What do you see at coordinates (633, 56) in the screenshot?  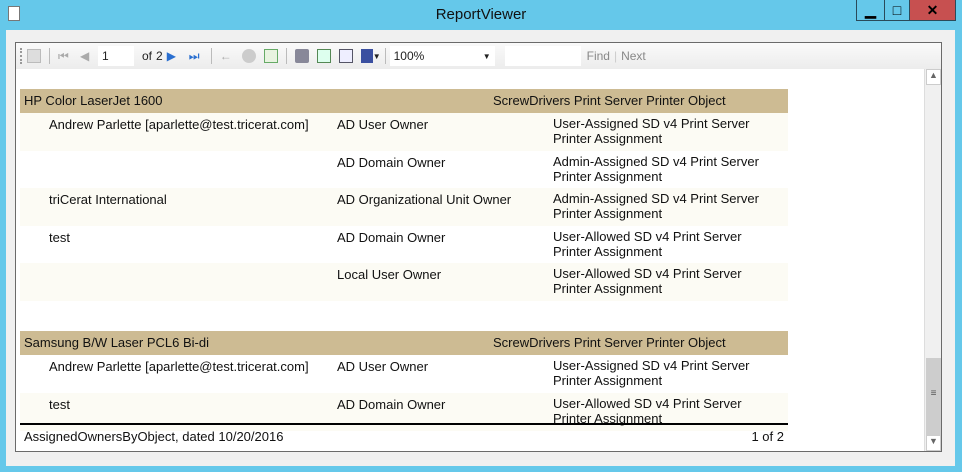 I see `next-button: Next` at bounding box center [633, 56].